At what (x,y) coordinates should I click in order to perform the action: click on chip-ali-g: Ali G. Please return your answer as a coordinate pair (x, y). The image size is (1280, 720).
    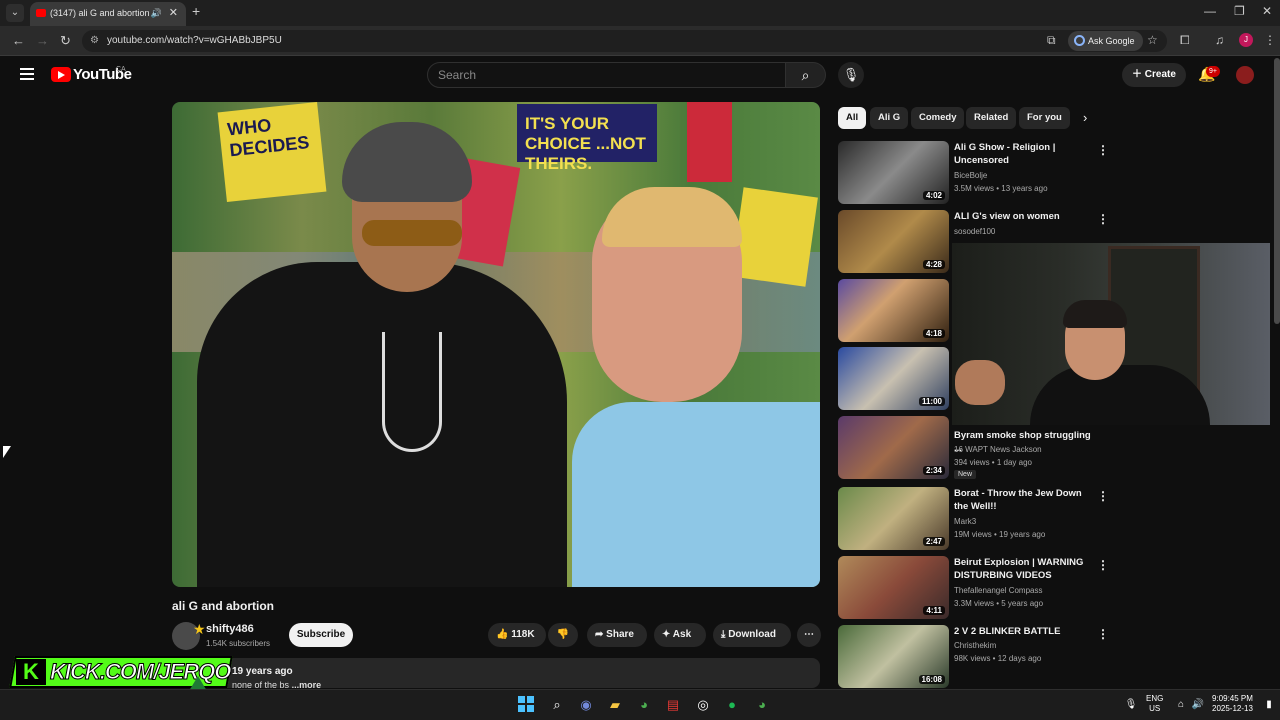
    Looking at the image, I should click on (889, 118).